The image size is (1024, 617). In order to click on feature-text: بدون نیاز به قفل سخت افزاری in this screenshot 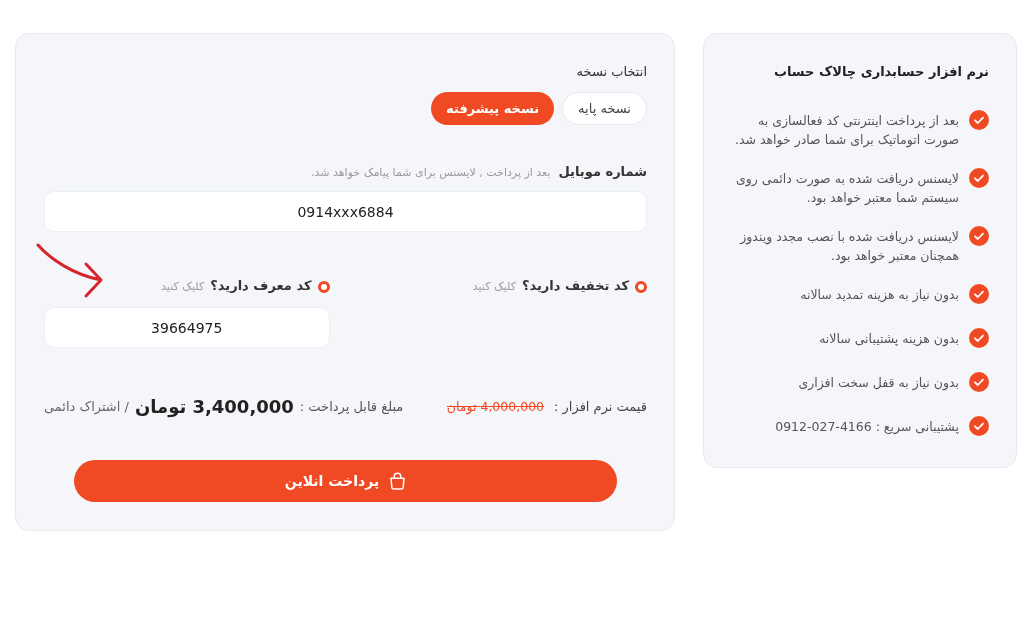, I will do `click(878, 383)`.